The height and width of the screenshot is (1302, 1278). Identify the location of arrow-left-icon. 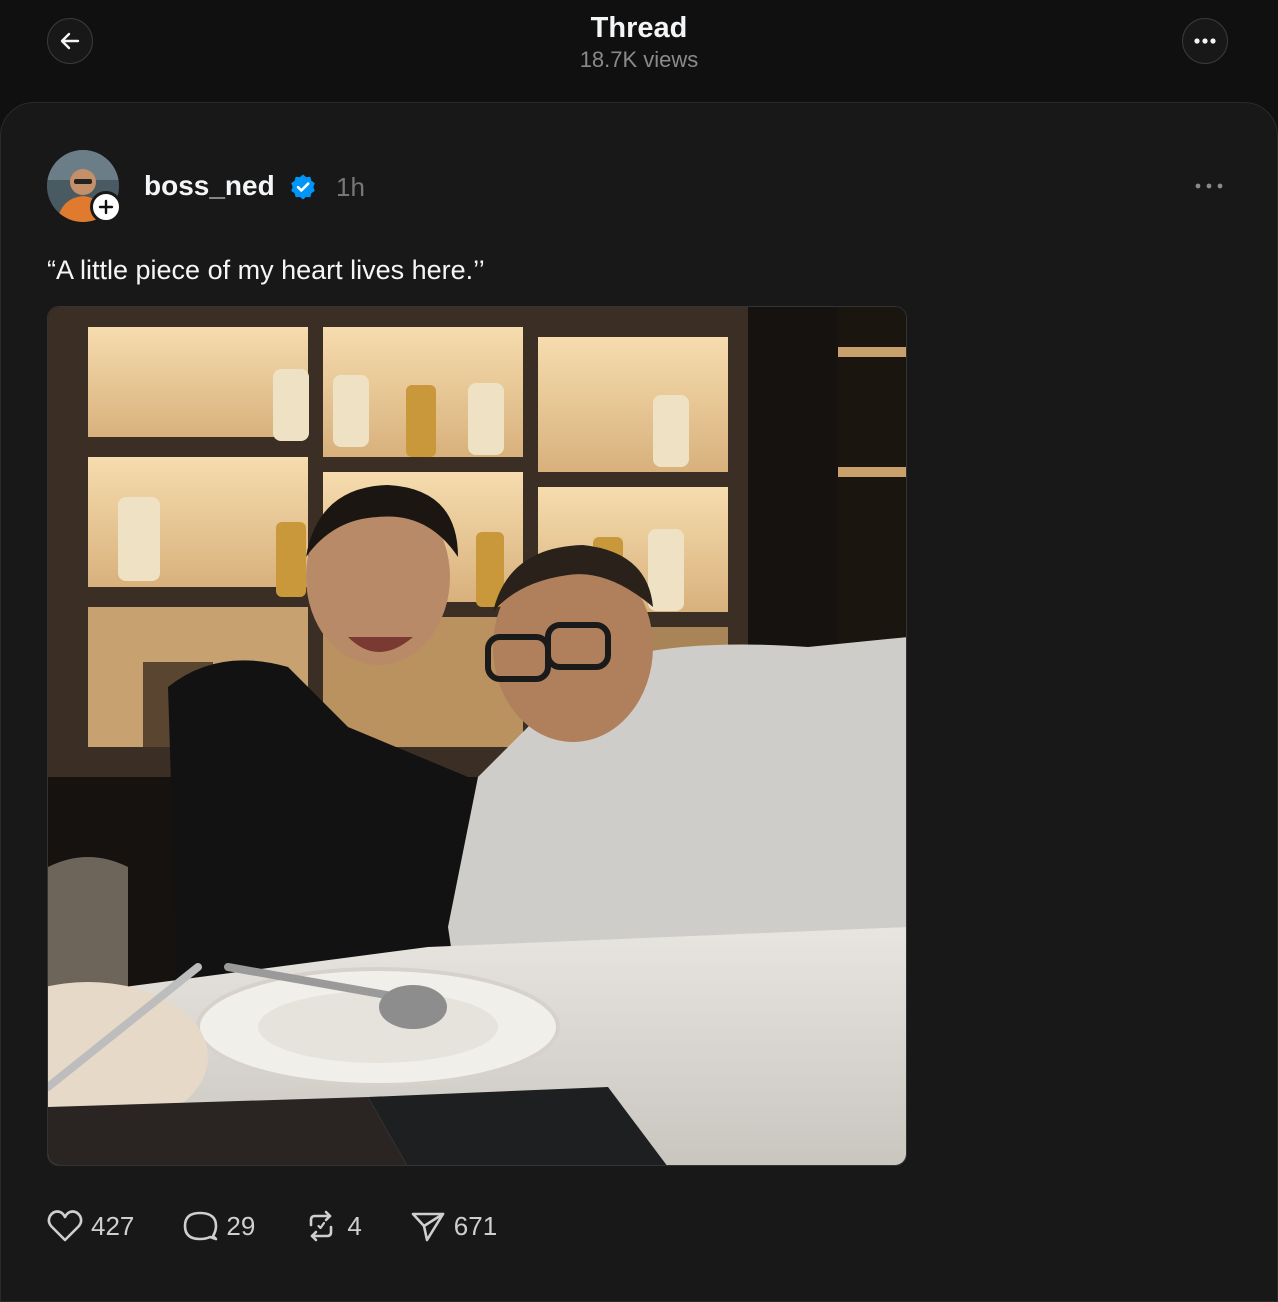
(70, 41).